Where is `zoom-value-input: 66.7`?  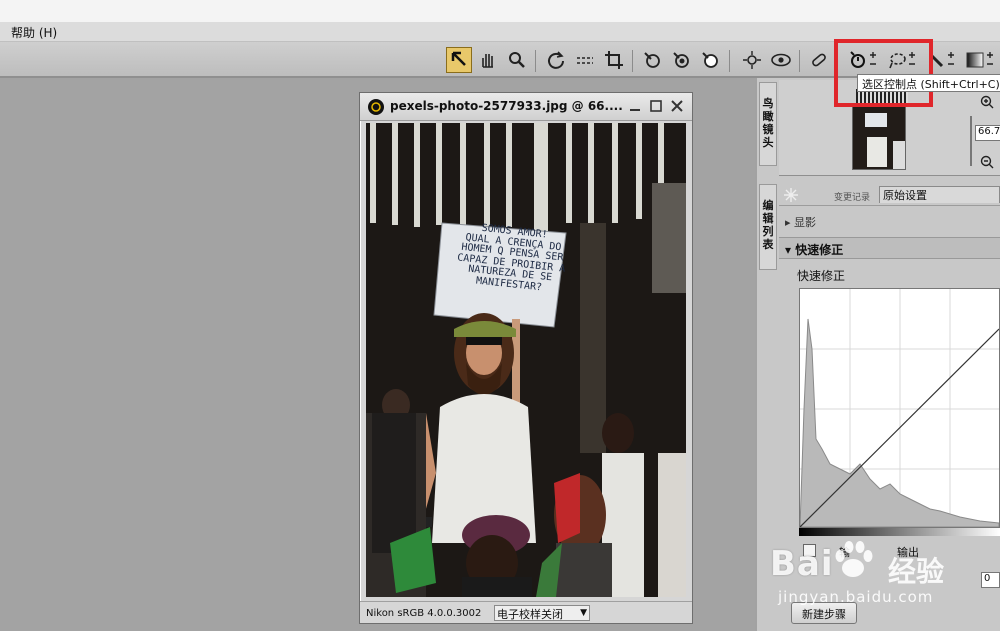
zoom-value-input: 66.7 is located at coordinates (987, 133).